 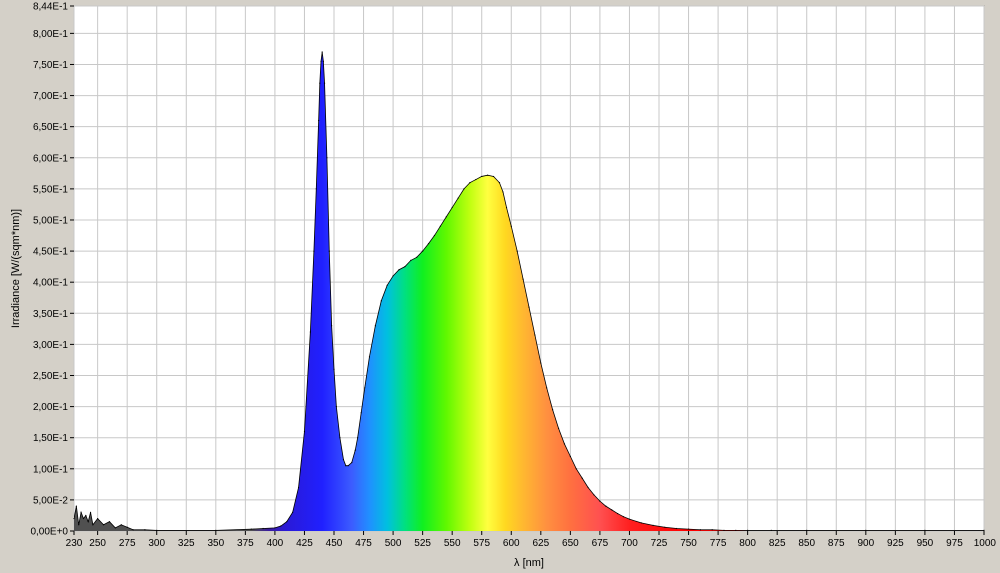 I want to click on y-tick-label: 2,00E-1, so click(x=50, y=407).